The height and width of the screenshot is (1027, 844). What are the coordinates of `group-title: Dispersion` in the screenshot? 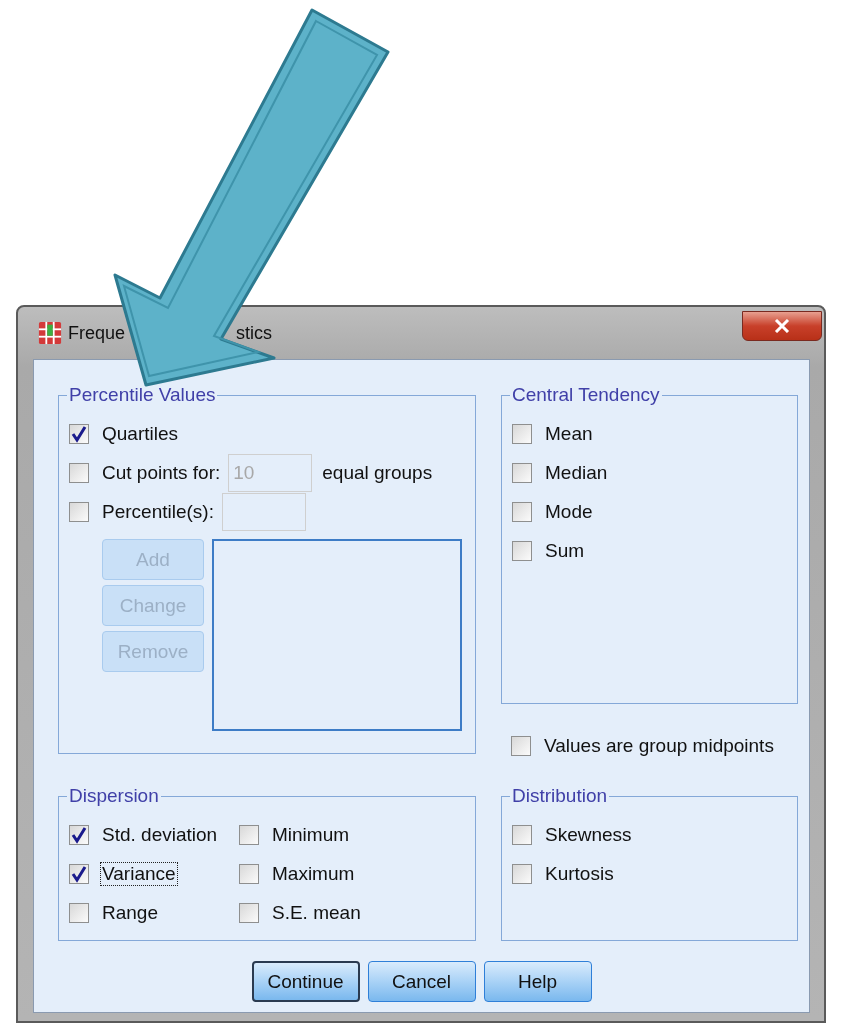 It's located at (114, 796).